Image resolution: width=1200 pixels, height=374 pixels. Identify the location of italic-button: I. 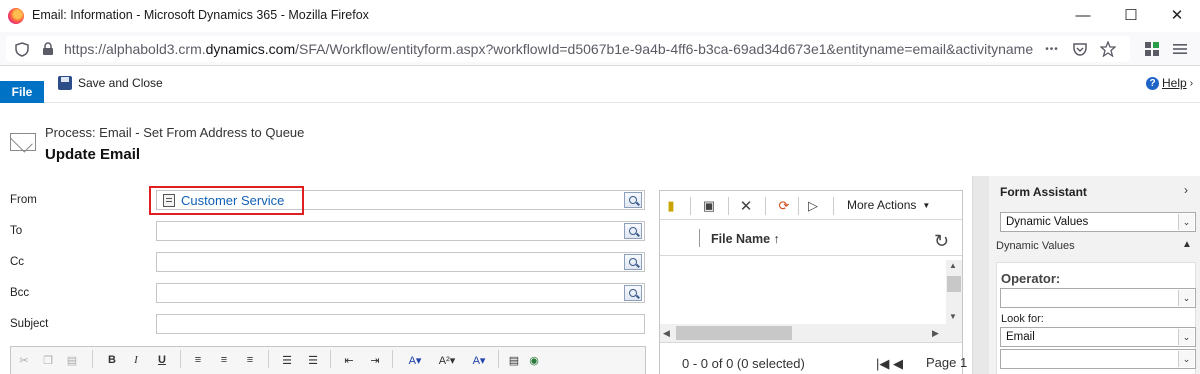
(136, 360).